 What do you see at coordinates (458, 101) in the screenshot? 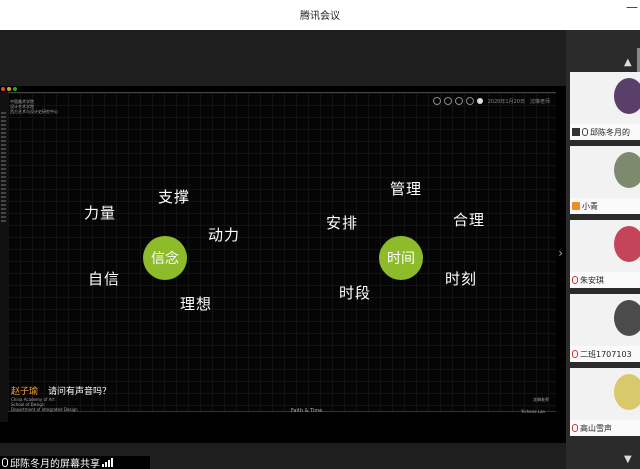
I see `fit-icon` at bounding box center [458, 101].